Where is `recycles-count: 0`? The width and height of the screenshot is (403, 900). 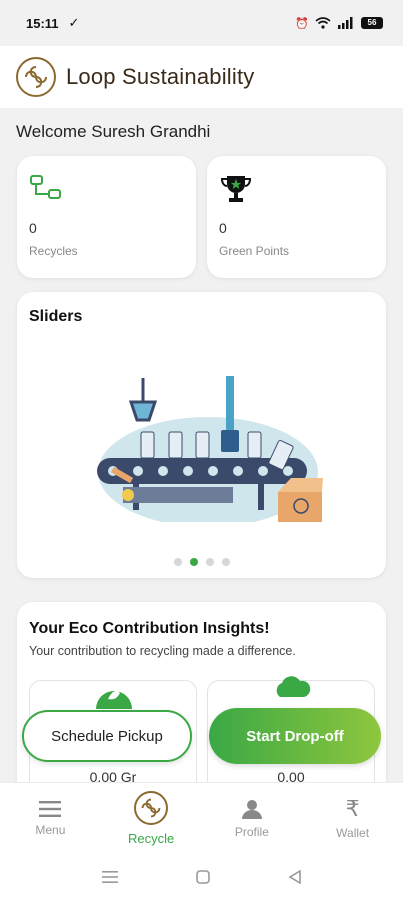 recycles-count: 0 is located at coordinates (33, 228).